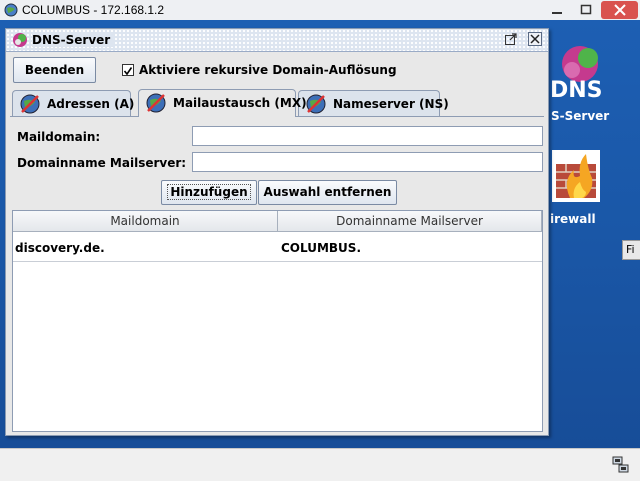  What do you see at coordinates (578, 71) in the screenshot?
I see `dns-server-desktop-icon: DNS` at bounding box center [578, 71].